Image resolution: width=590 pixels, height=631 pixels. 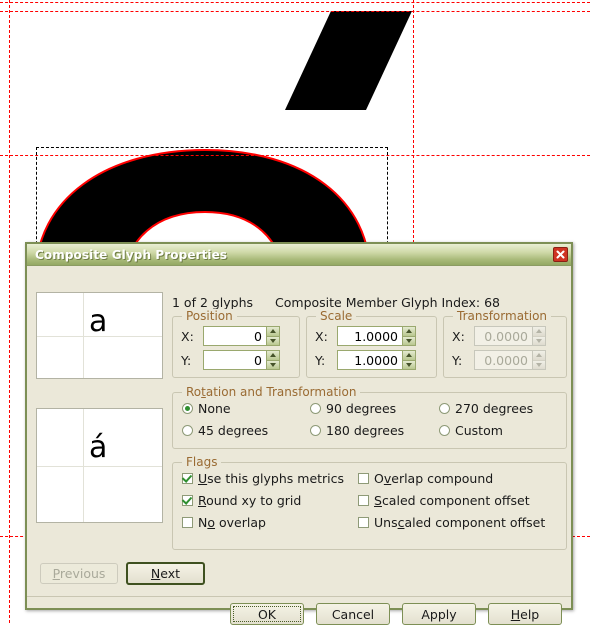 I want to click on composite-glyph-preview: á, so click(x=99, y=465).